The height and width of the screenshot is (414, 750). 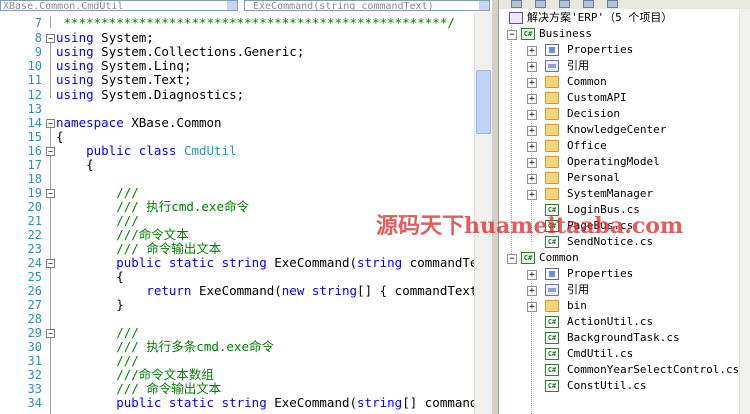 What do you see at coordinates (34, 179) in the screenshot?
I see `line-number: 18` at bounding box center [34, 179].